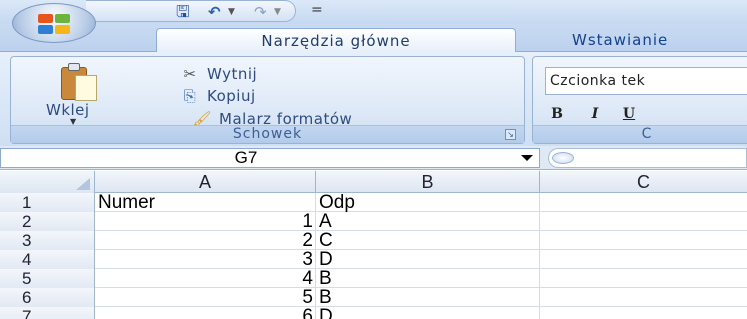  I want to click on office-logo-icon, so click(54, 24).